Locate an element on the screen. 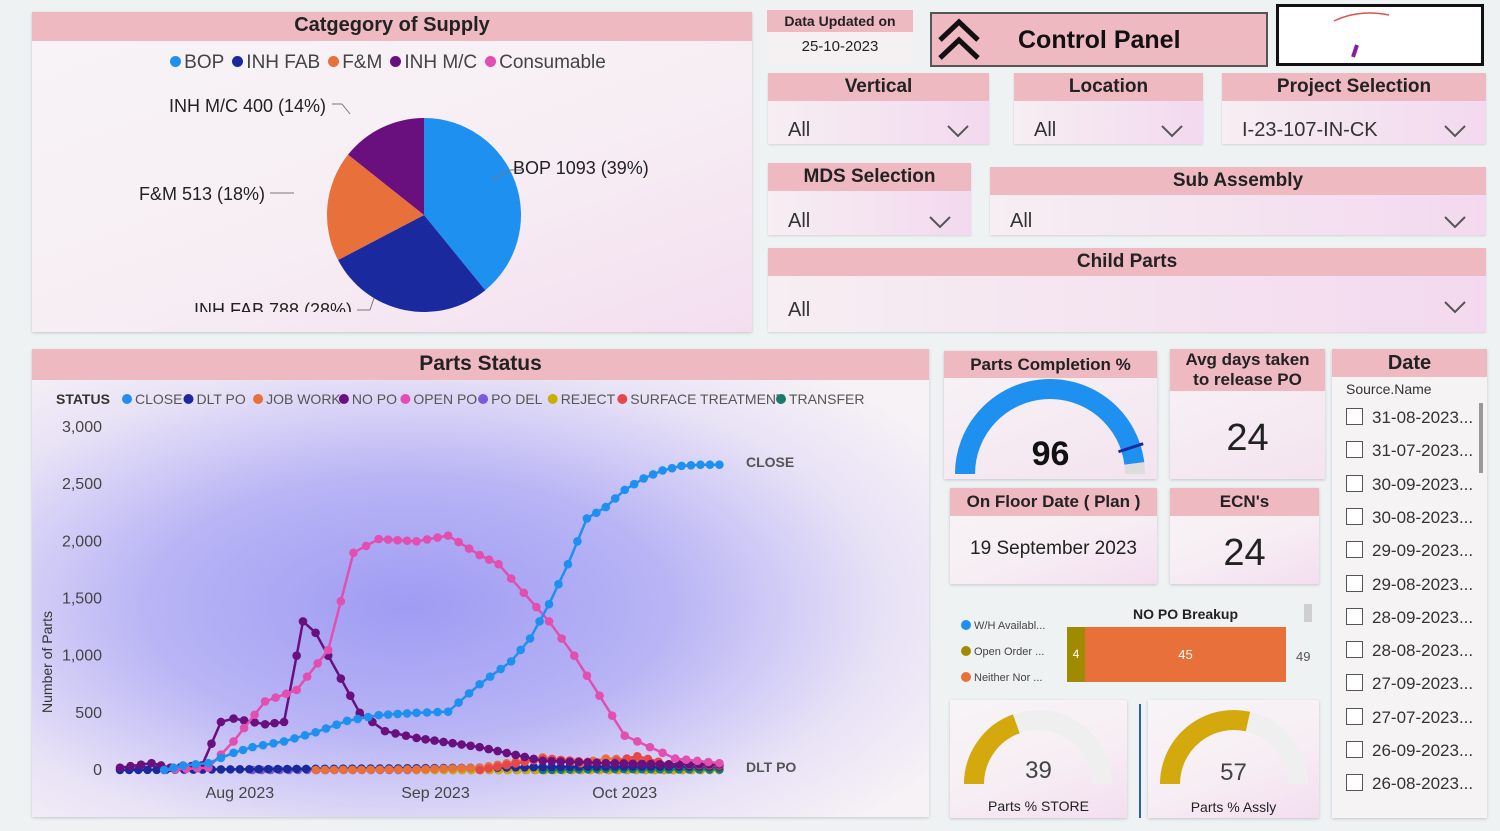 The height and width of the screenshot is (831, 1500). parts-status-legend-item: OPEN PO is located at coordinates (445, 399).